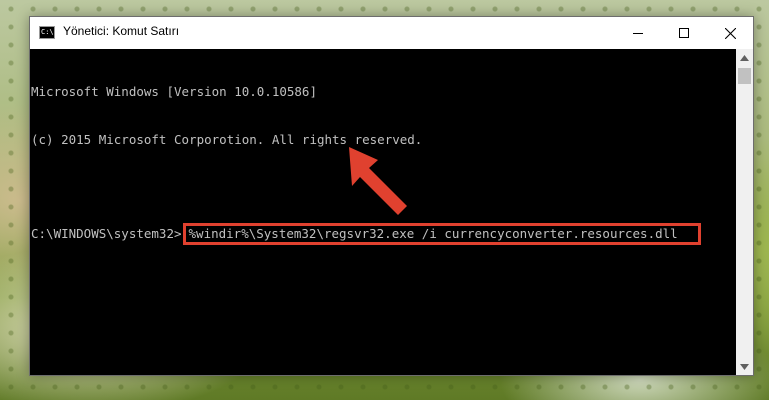 The height and width of the screenshot is (400, 769). What do you see at coordinates (378, 181) in the screenshot?
I see `red-arrow-icon` at bounding box center [378, 181].